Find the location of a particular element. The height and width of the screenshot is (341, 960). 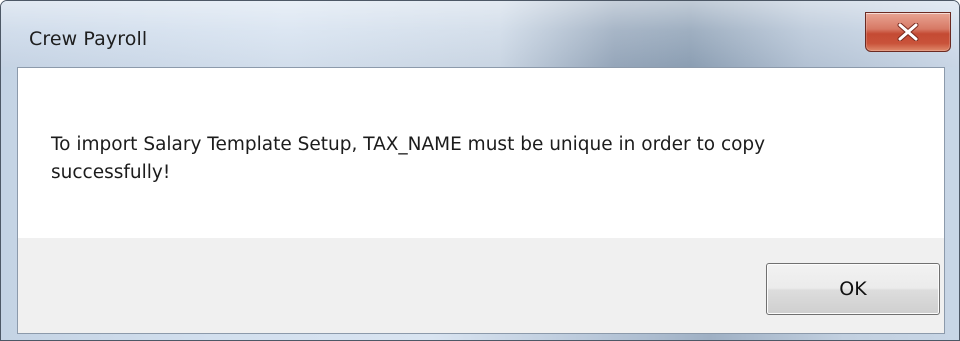

close-button is located at coordinates (908, 32).